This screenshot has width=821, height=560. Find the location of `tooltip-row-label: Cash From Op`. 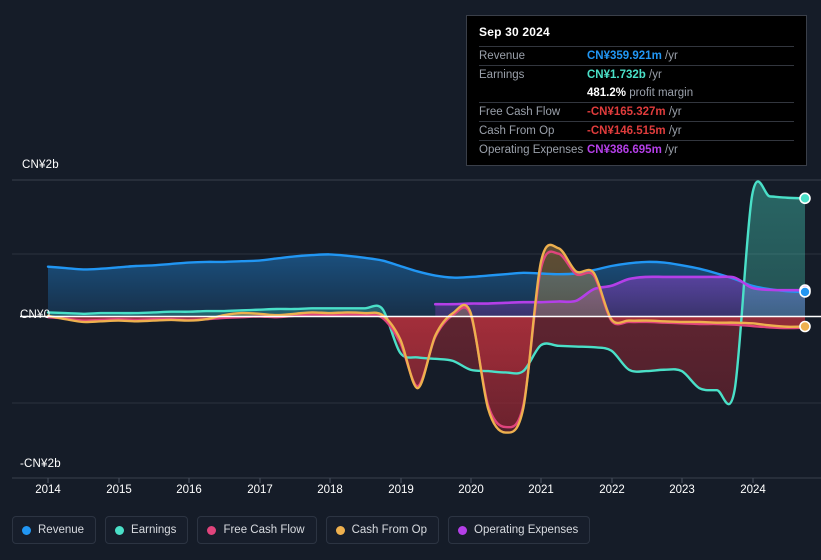

tooltip-row-label: Cash From Op is located at coordinates (533, 131).